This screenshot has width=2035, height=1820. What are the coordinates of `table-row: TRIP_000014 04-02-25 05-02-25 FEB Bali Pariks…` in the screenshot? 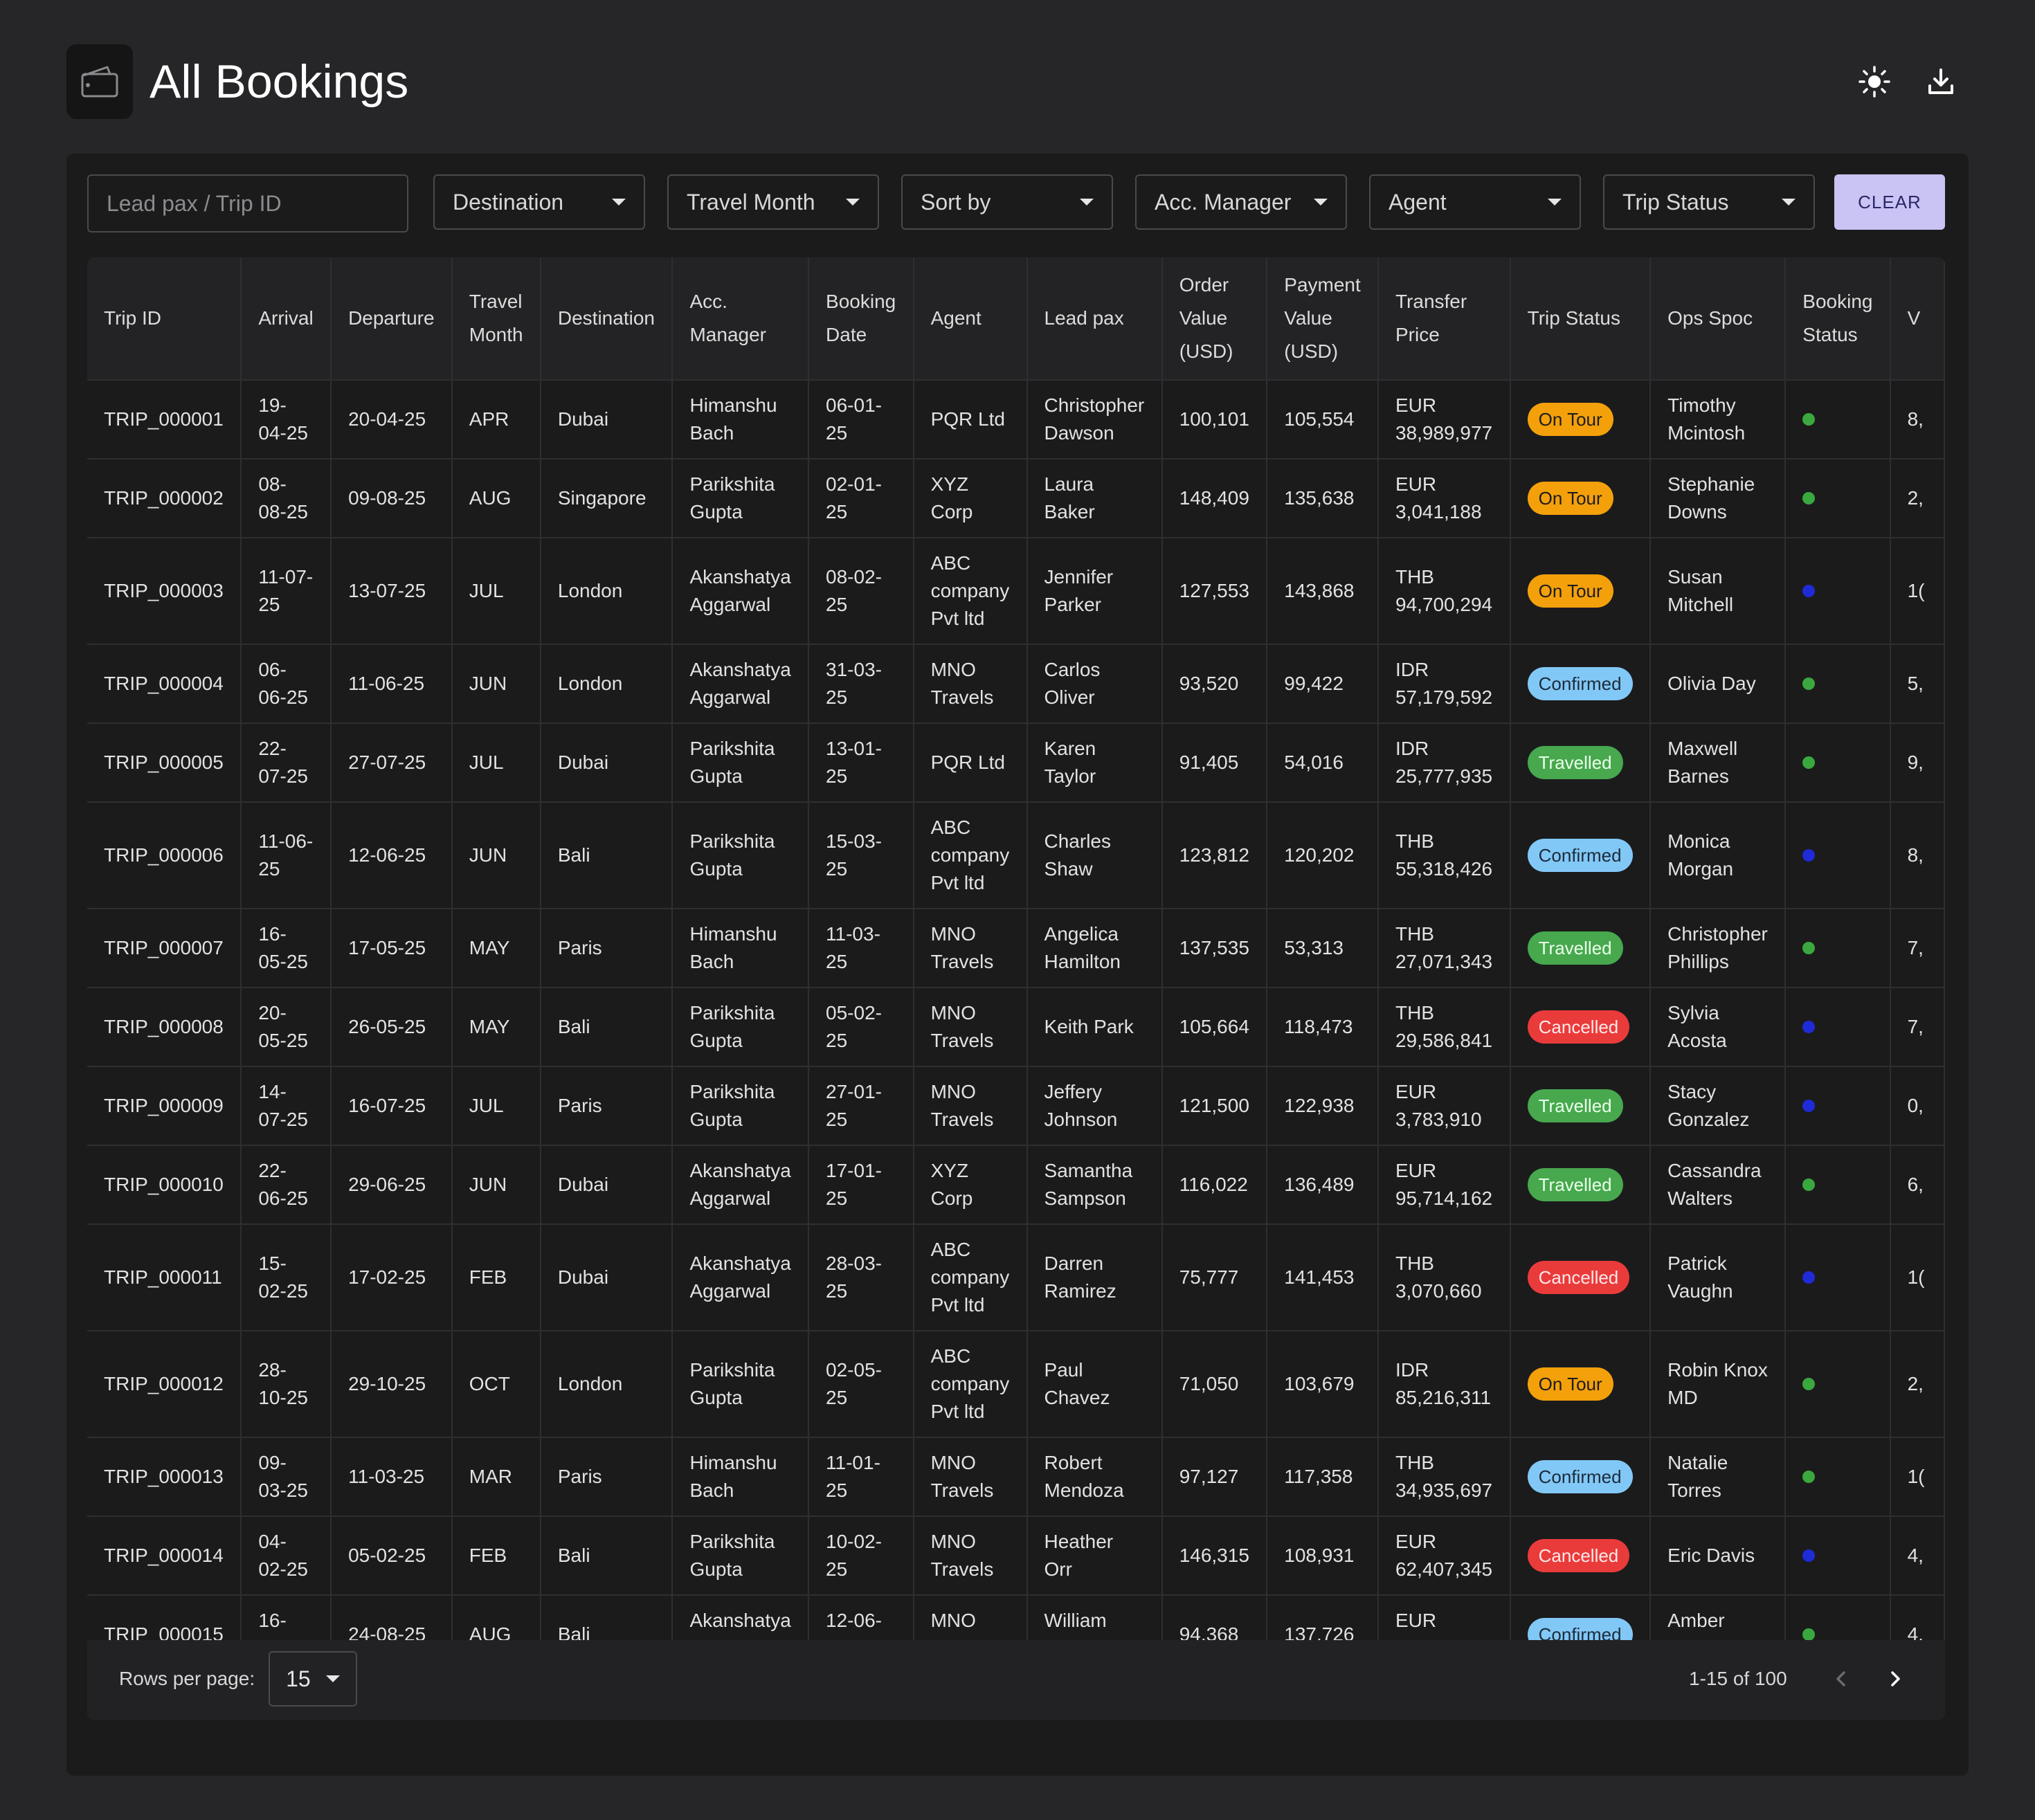 It's located at (1016, 1556).